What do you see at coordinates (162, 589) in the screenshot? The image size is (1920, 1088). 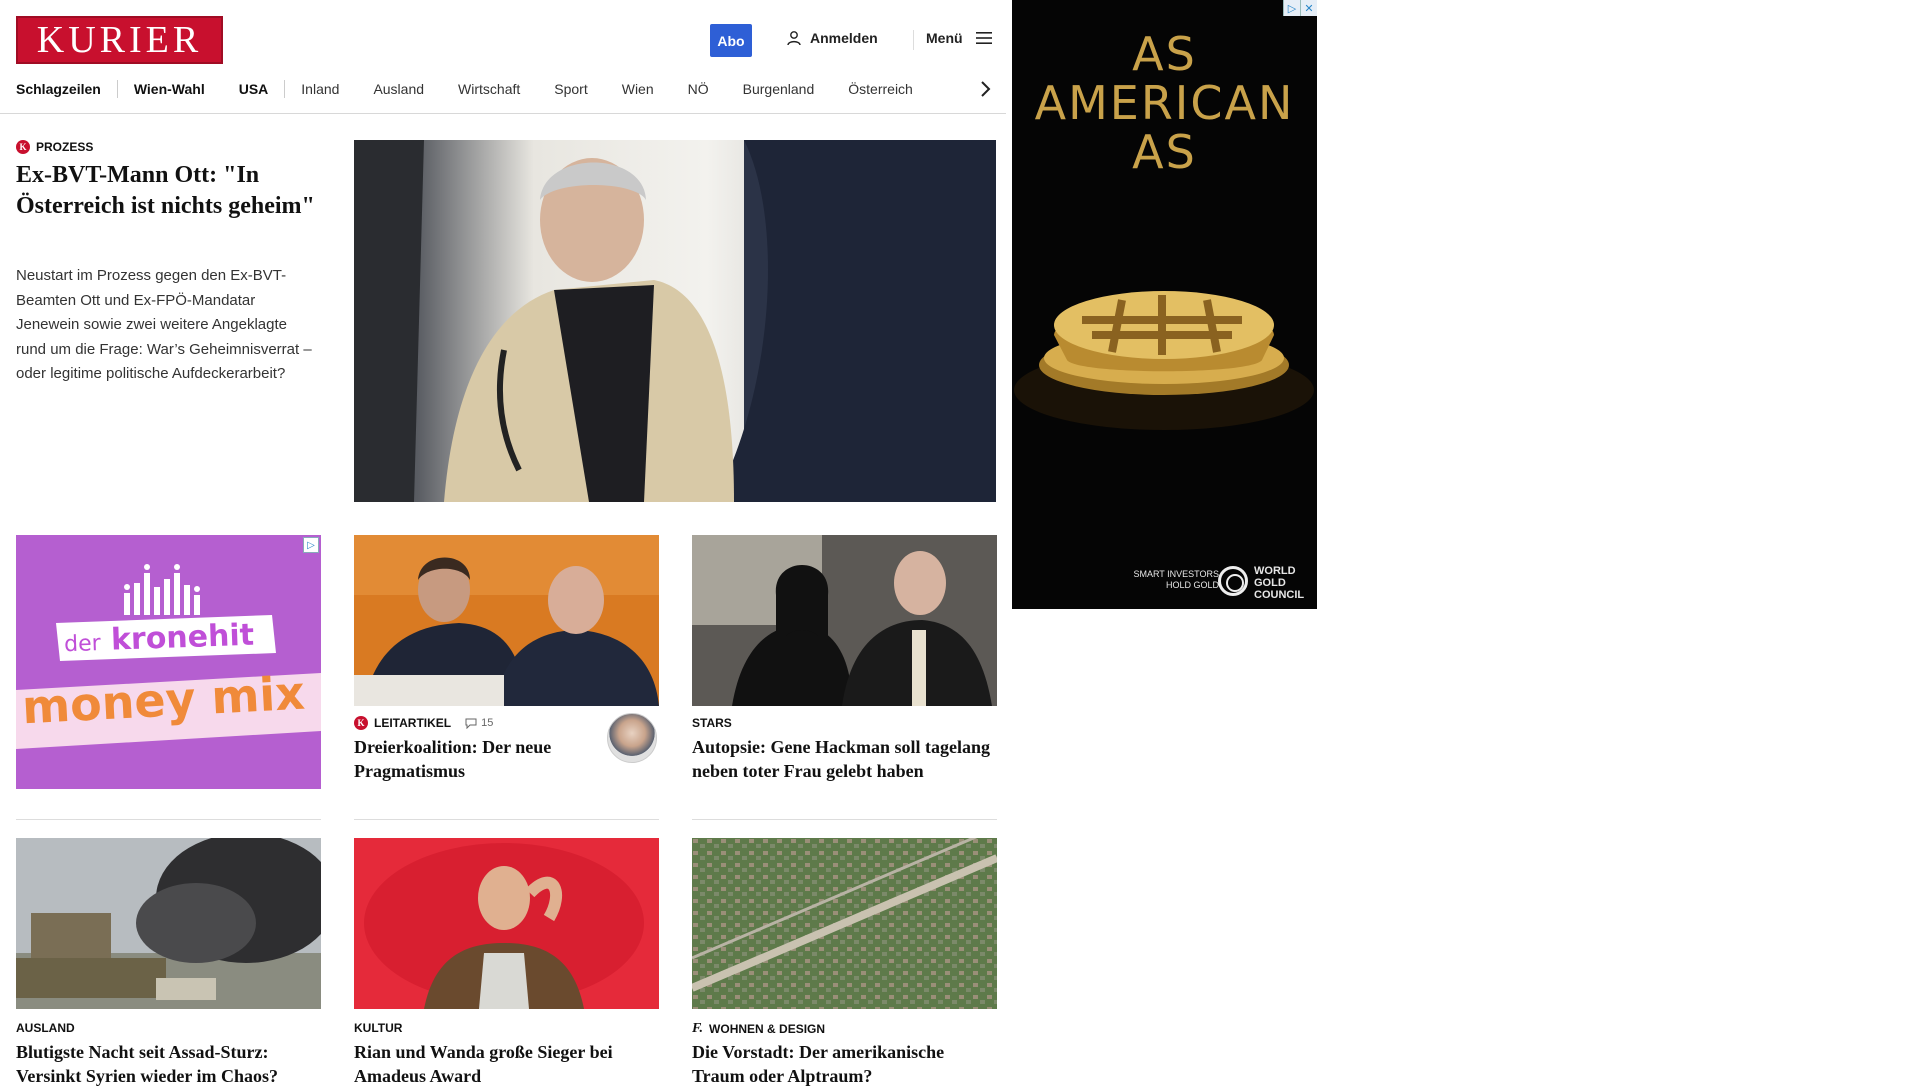 I see `crown-icon` at bounding box center [162, 589].